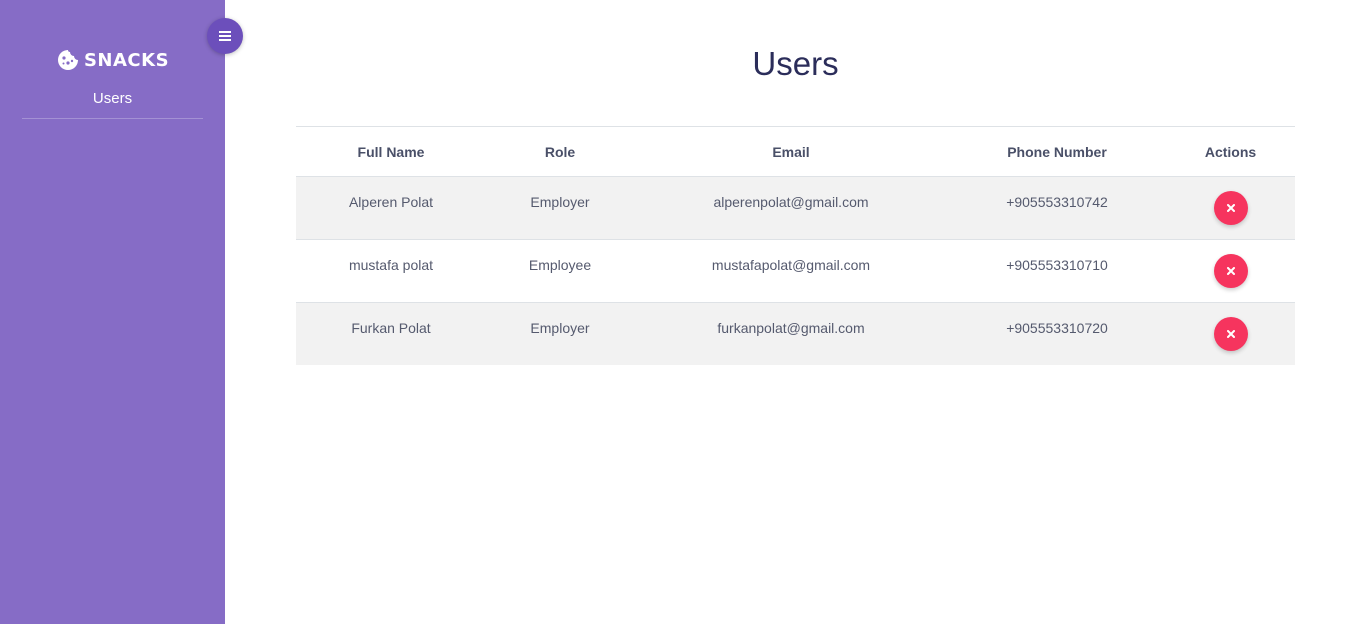  What do you see at coordinates (791, 151) in the screenshot?
I see `column-header-email: Email` at bounding box center [791, 151].